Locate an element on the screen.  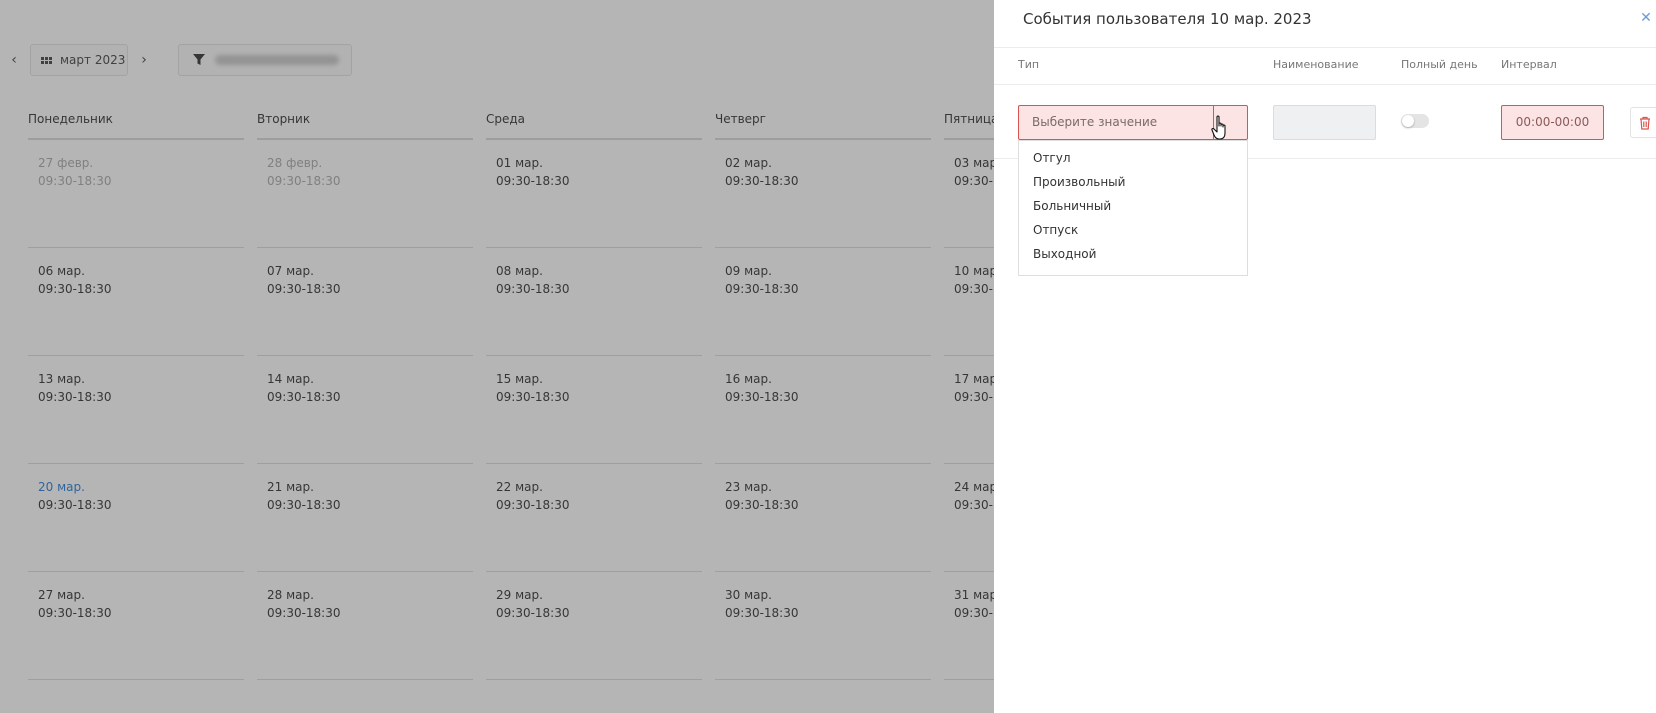
interval-input: 00:00-00:00 is located at coordinates (1552, 122).